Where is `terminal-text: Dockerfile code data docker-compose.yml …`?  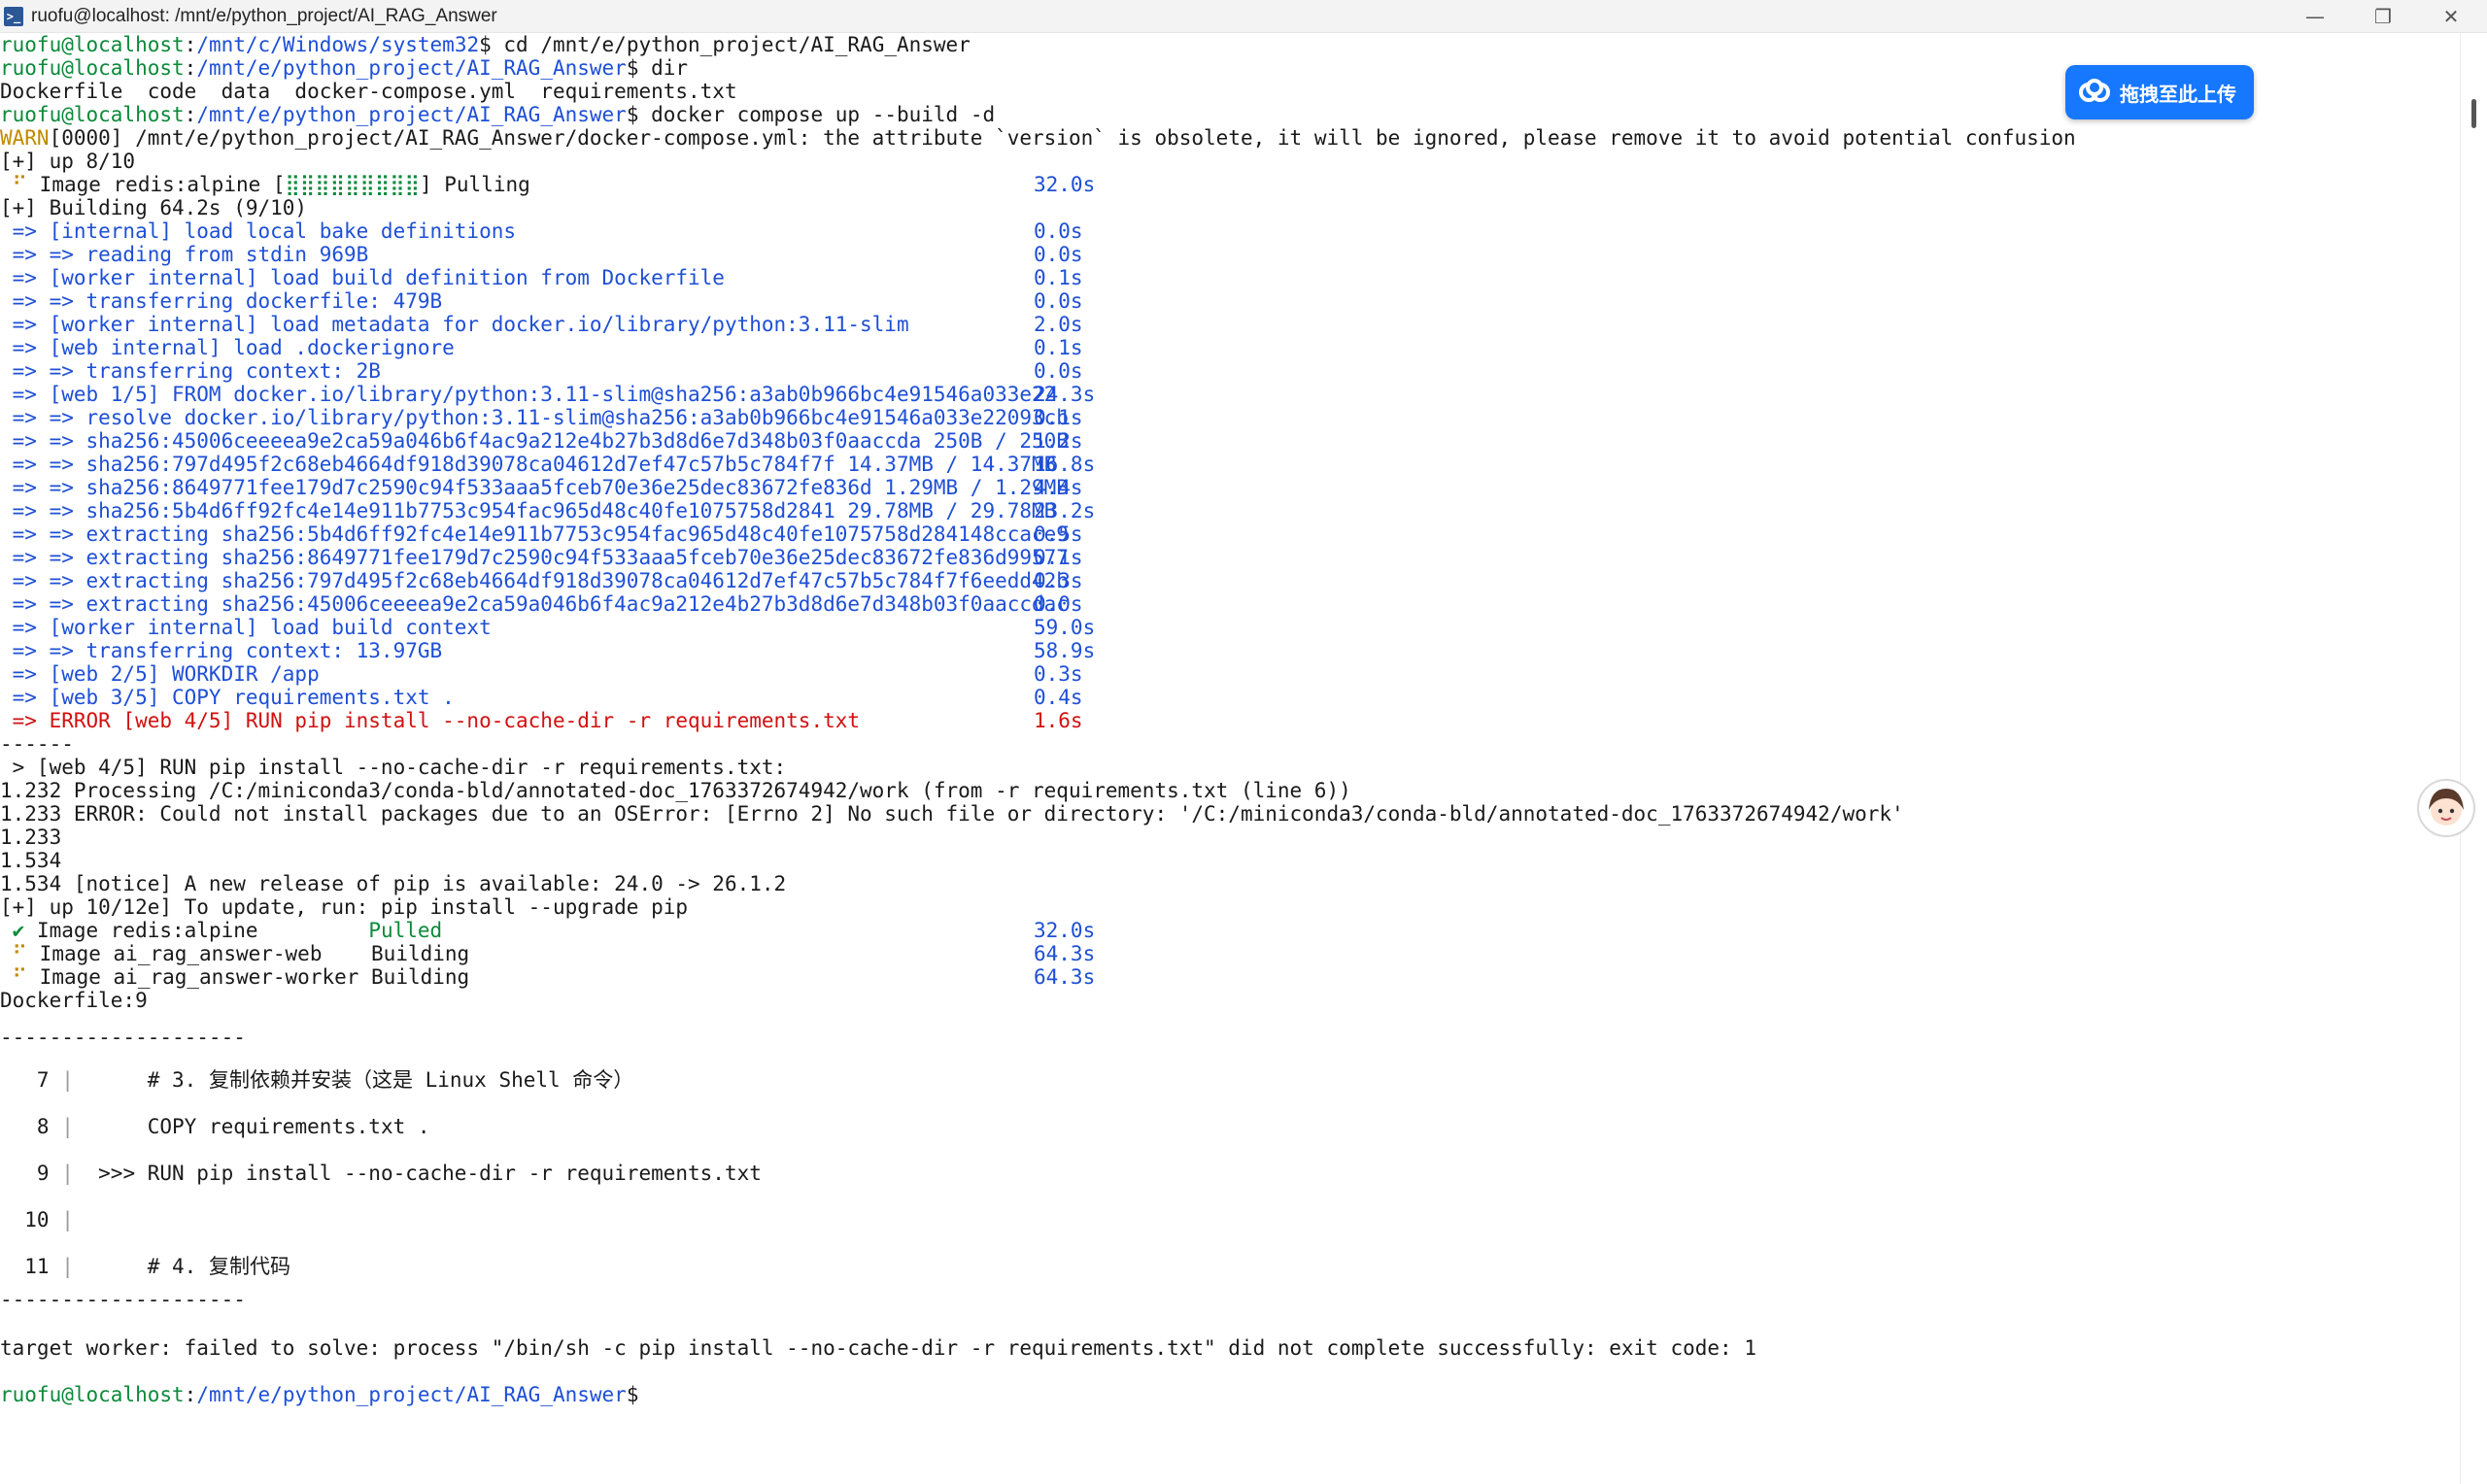 terminal-text: Dockerfile code data docker-compose.yml … is located at coordinates (368, 92).